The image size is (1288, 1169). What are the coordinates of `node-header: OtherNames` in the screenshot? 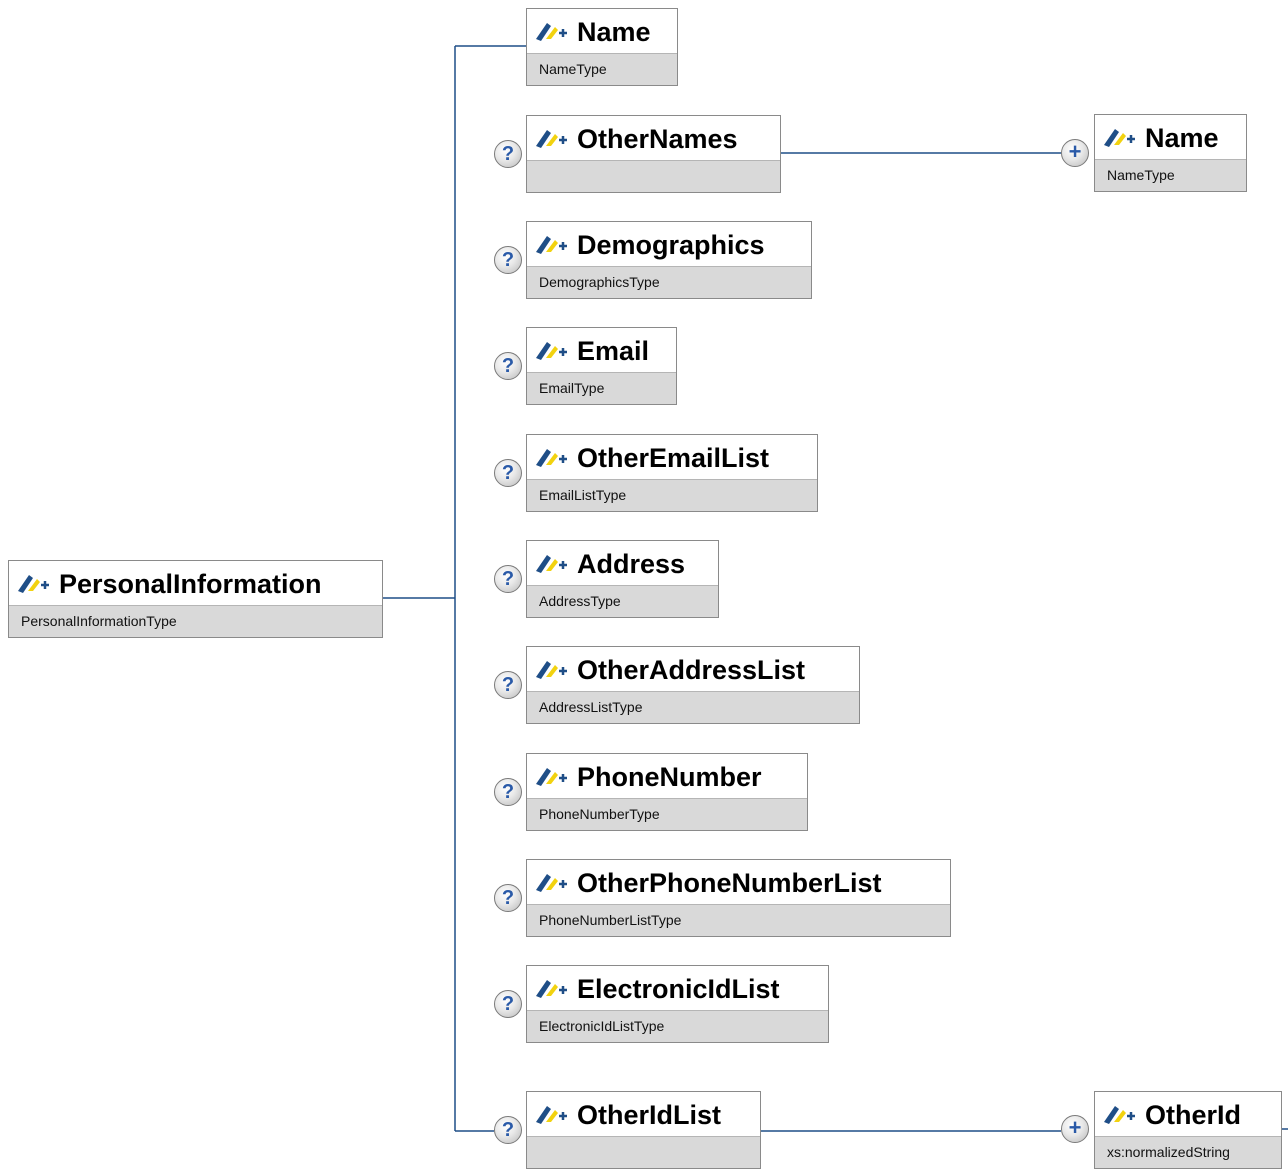 It's located at (653, 138).